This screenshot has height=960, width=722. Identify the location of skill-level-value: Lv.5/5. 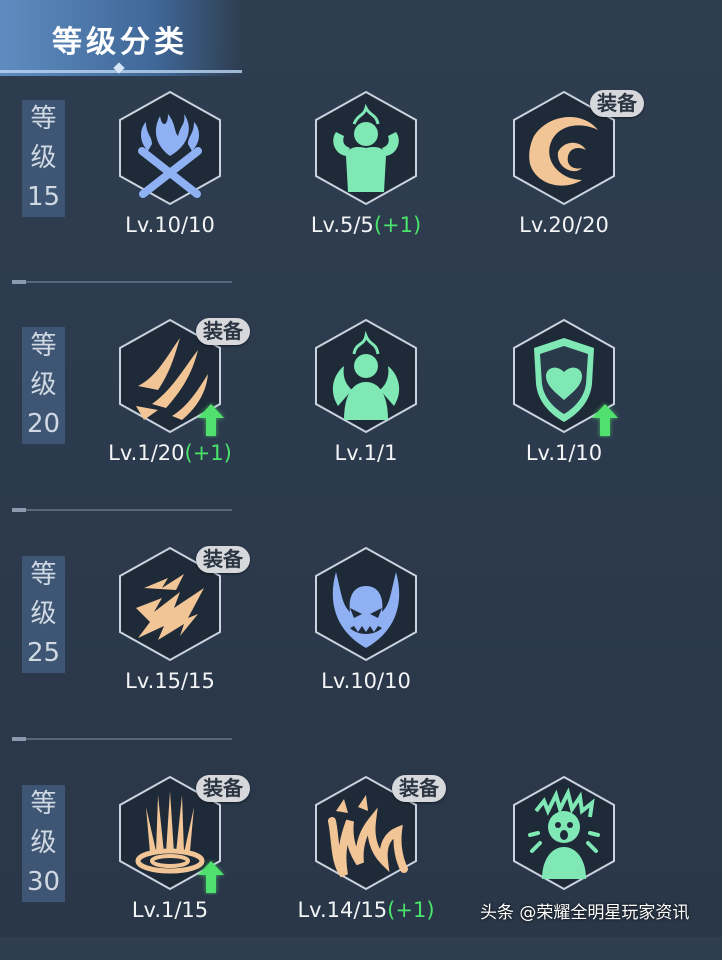
(342, 225).